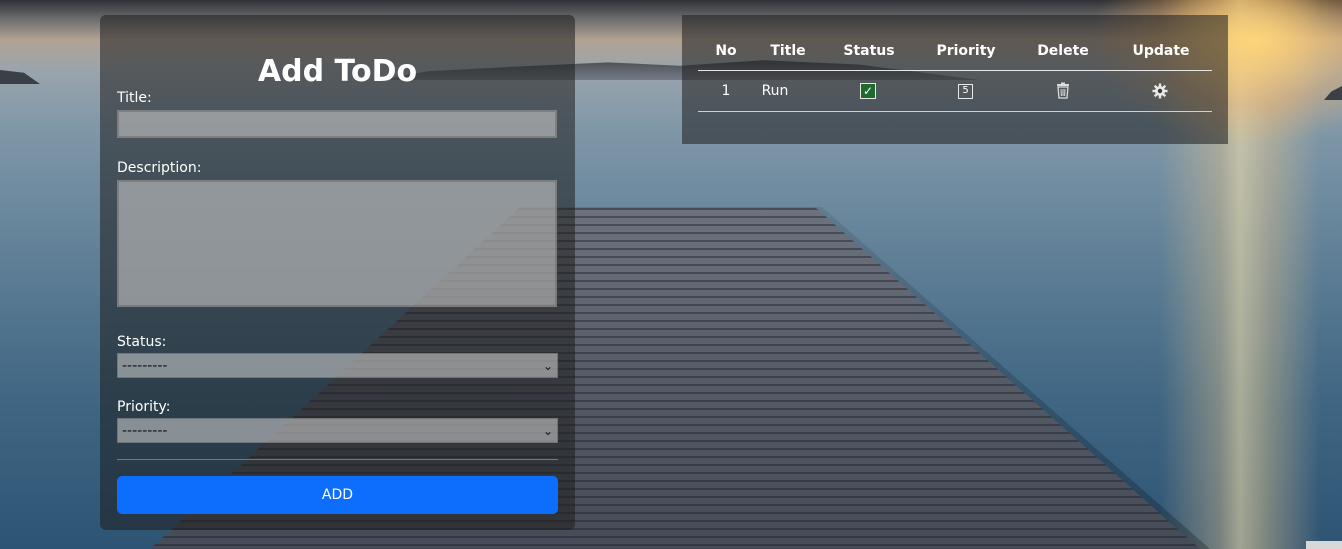  Describe the element at coordinates (868, 91) in the screenshot. I see `checkbox-checked-icon: ✓` at that location.